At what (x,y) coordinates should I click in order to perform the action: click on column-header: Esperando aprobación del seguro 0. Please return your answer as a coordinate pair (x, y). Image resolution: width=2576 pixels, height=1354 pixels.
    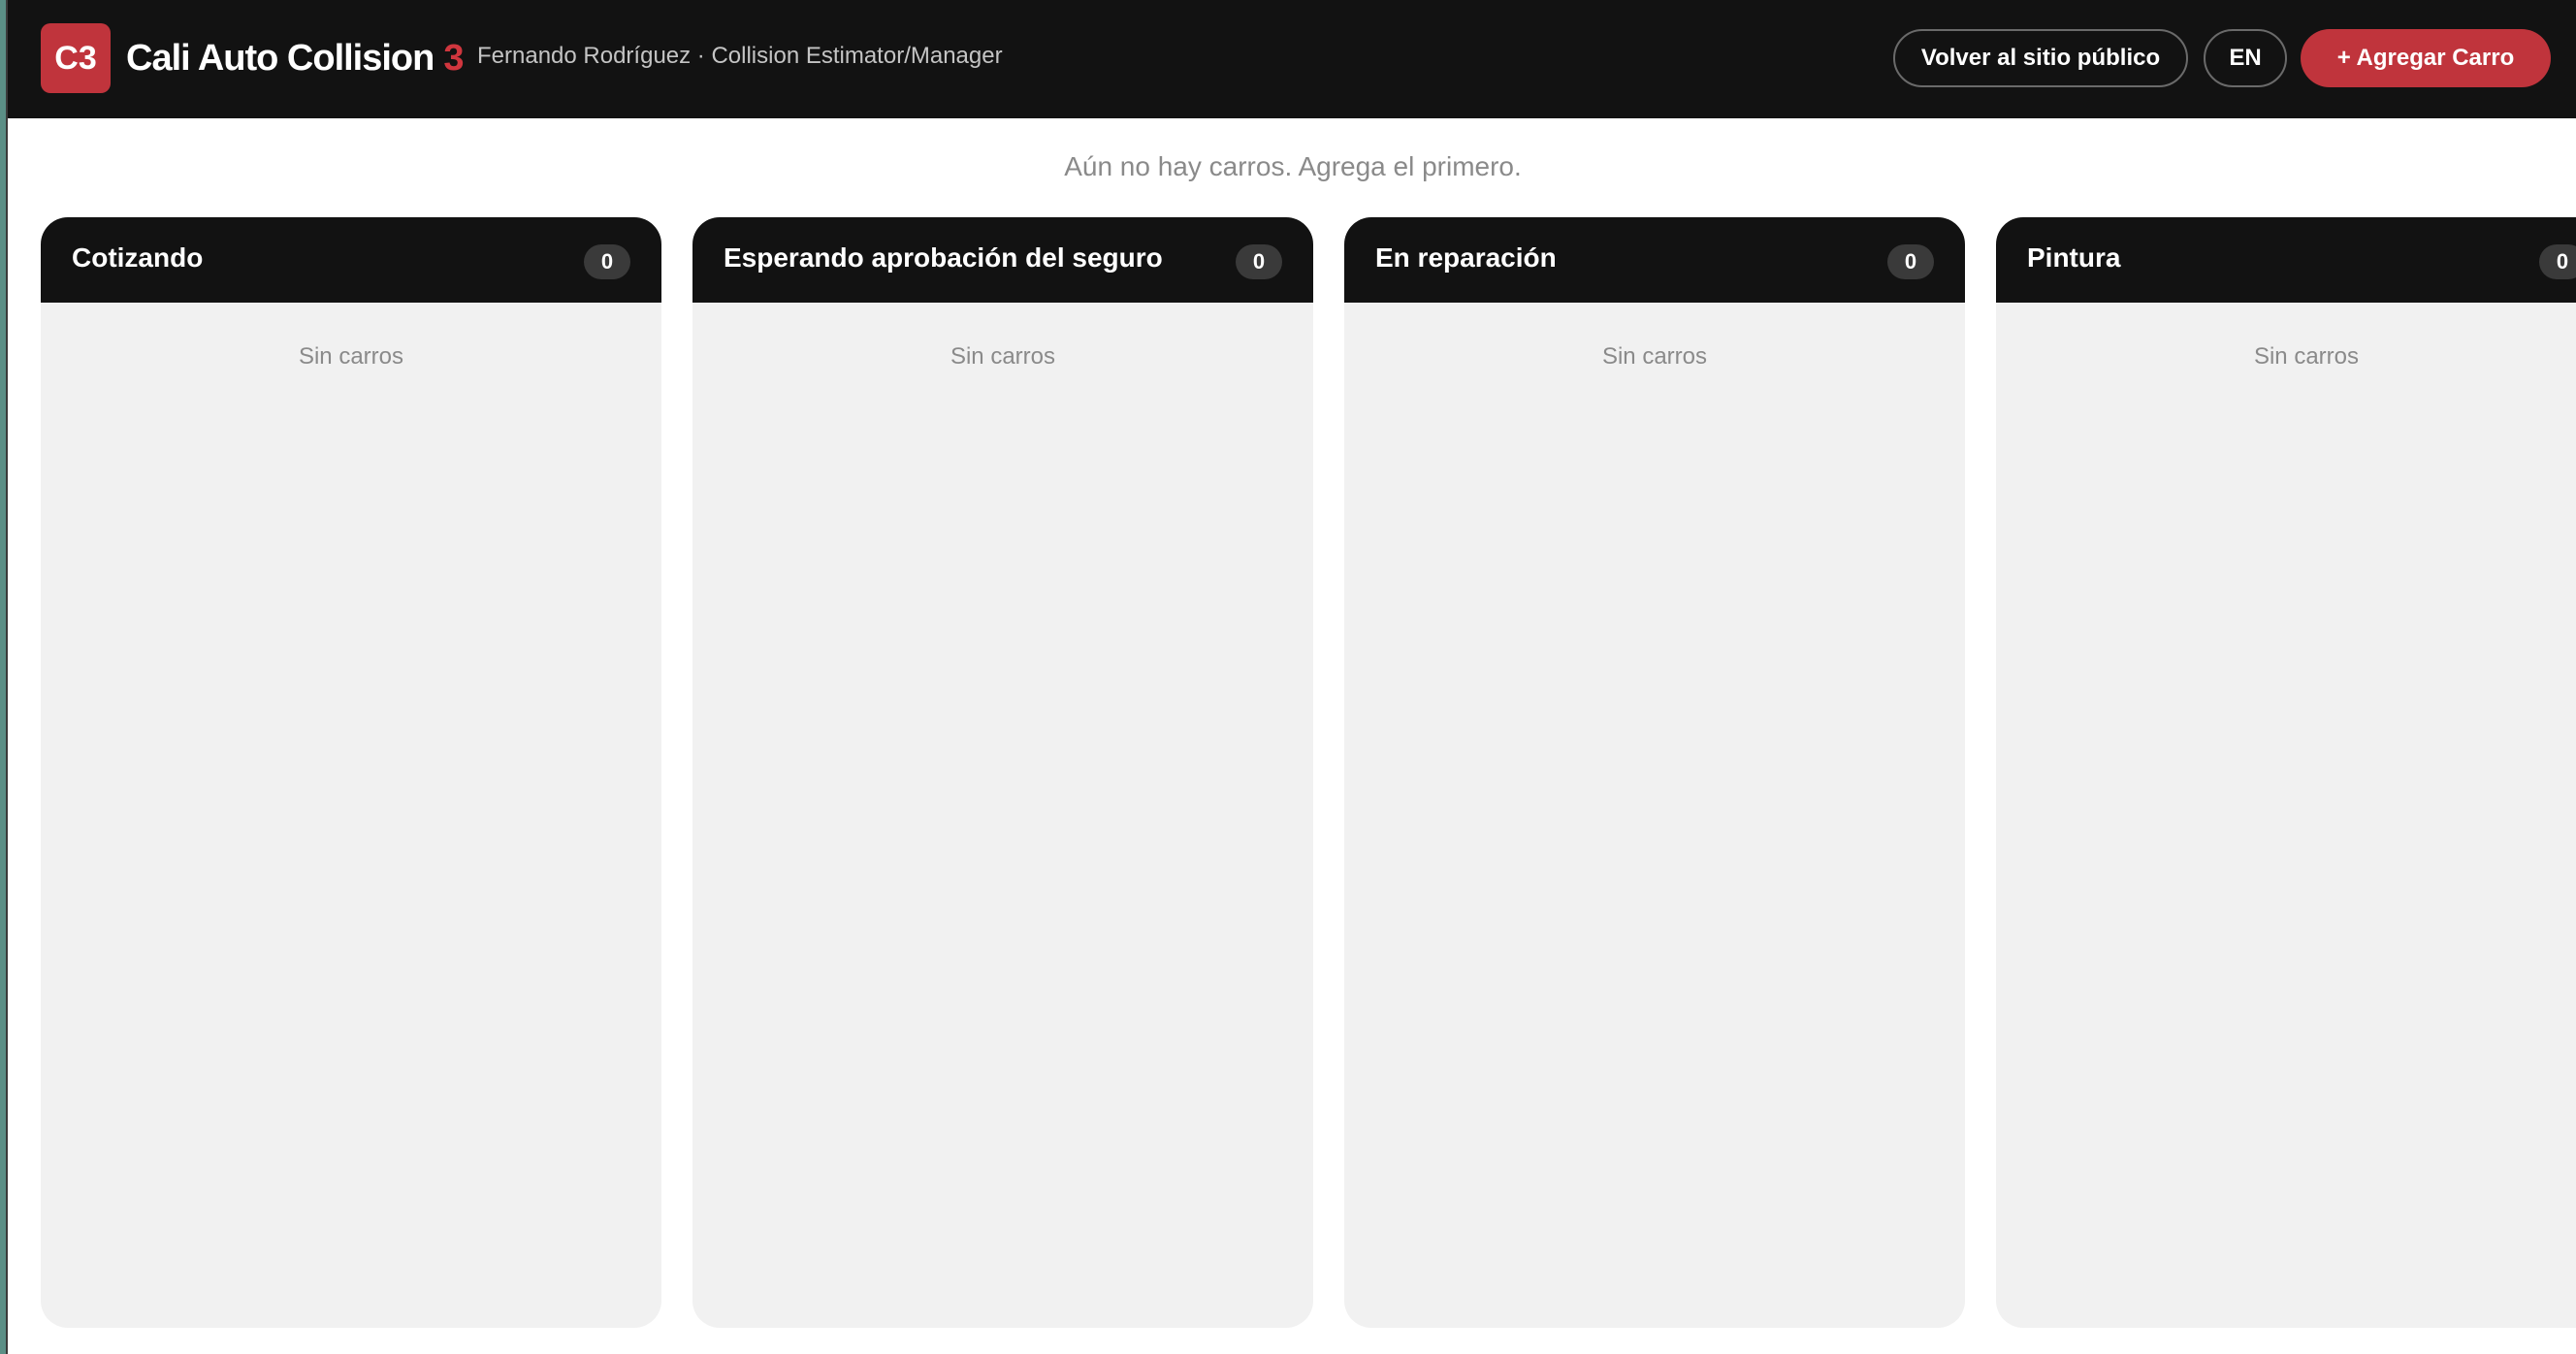
    Looking at the image, I should click on (1002, 260).